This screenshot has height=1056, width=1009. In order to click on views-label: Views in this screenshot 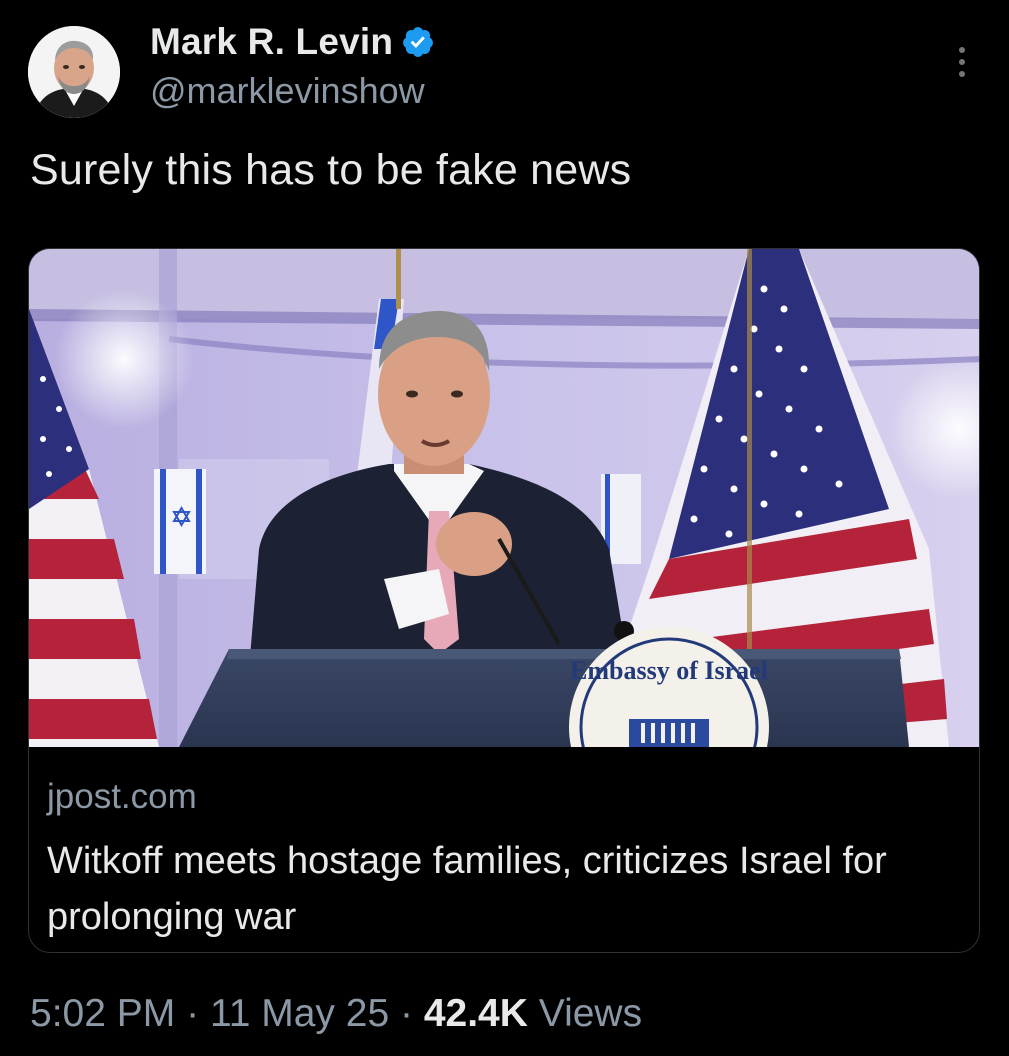, I will do `click(590, 1013)`.